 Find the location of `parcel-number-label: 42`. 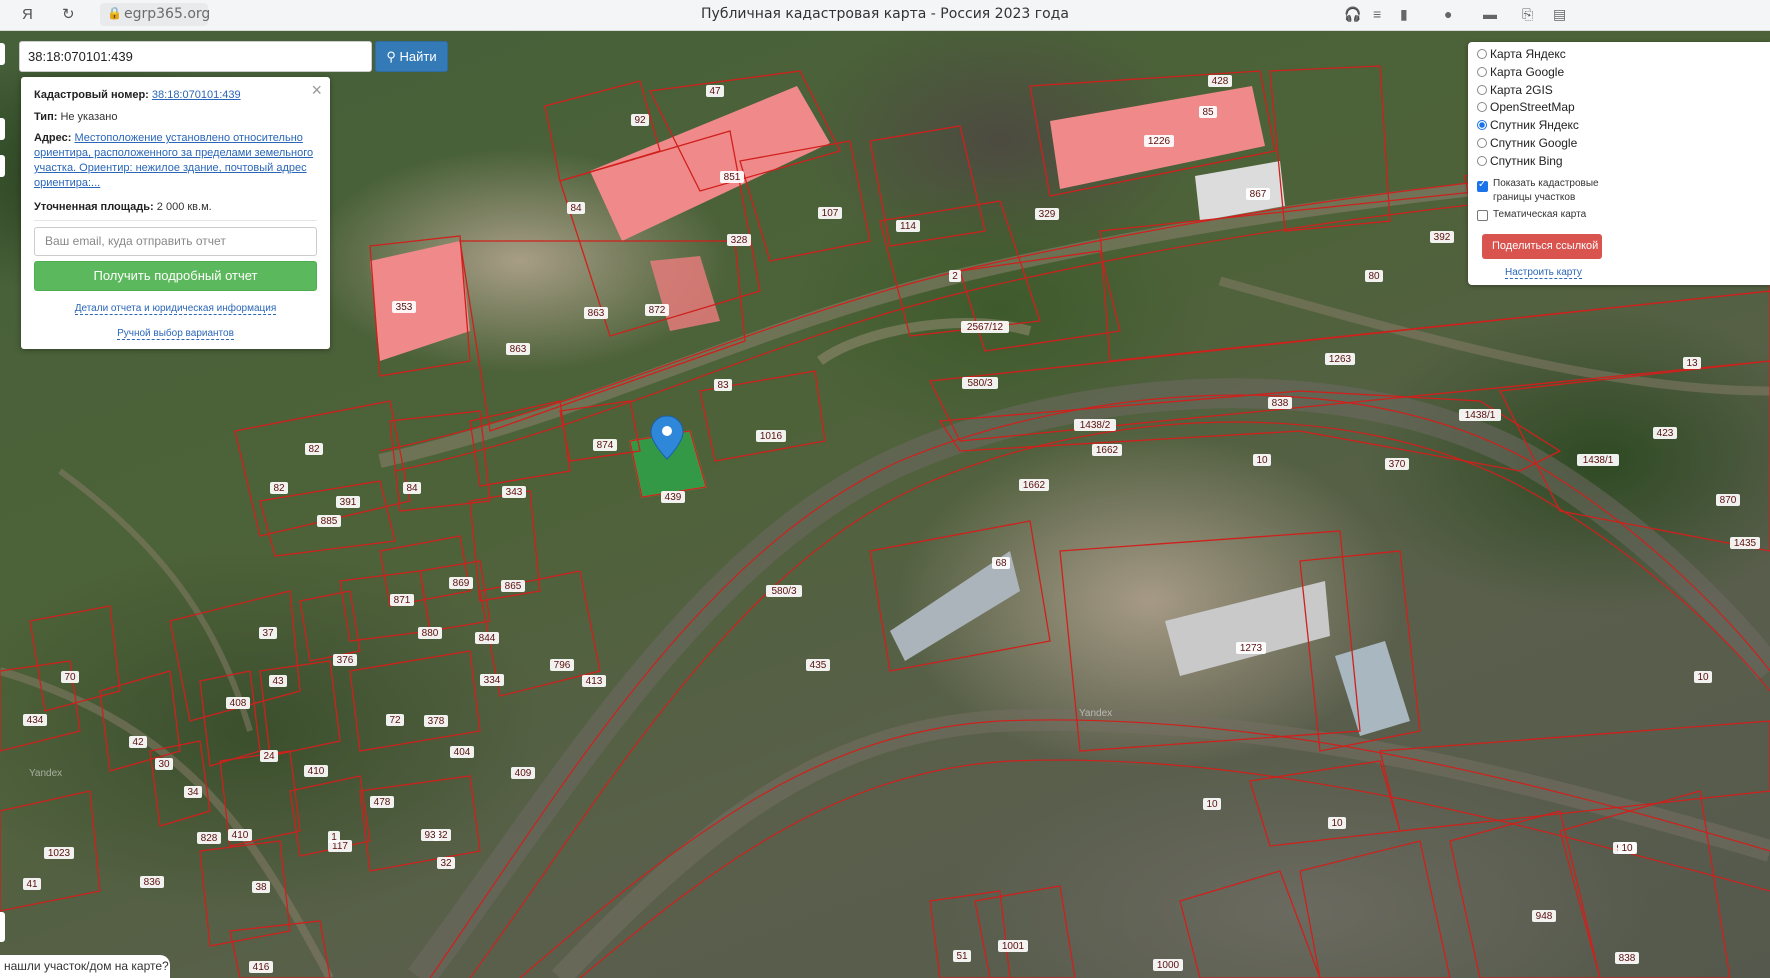

parcel-number-label: 42 is located at coordinates (138, 742).